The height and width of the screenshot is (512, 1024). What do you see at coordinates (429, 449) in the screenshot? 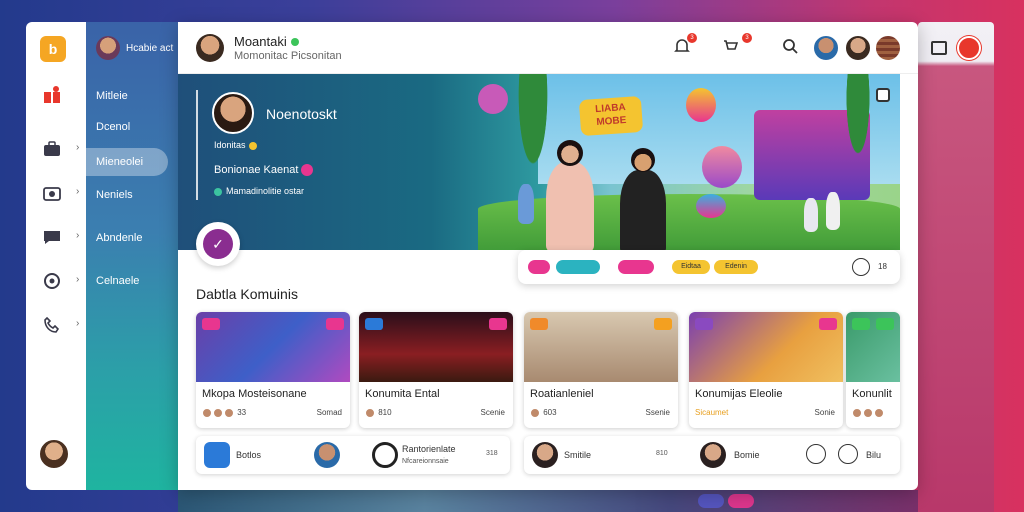
I see `list-item-text: Rantorienlate` at bounding box center [429, 449].